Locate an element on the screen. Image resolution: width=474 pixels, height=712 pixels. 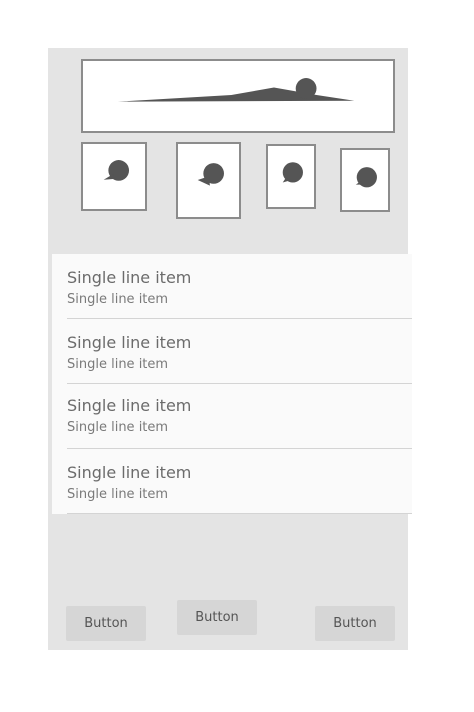
header-image is located at coordinates (238, 96).